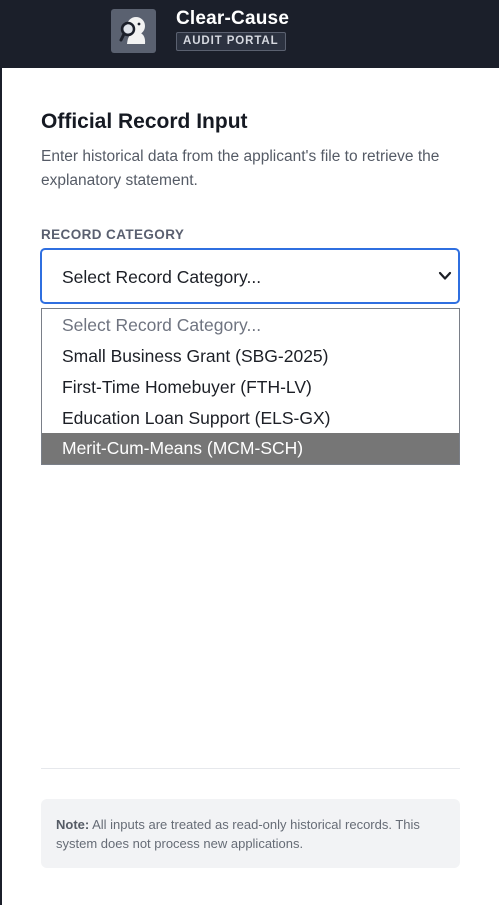  I want to click on dropdown-option-sbg: Small Business Grant (SBG-2025), so click(250, 356).